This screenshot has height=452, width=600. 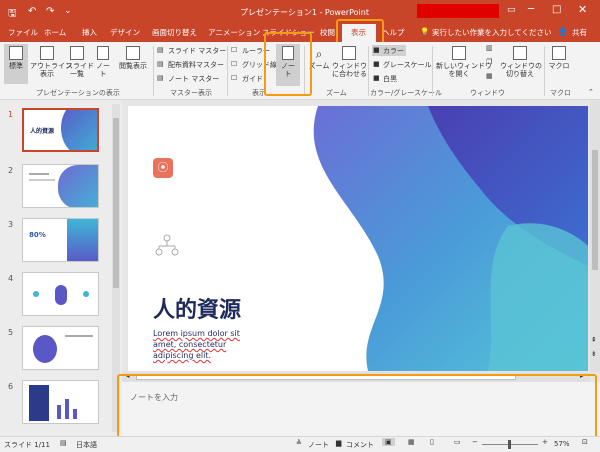 I want to click on tab-file: ファイル, so click(x=23, y=32).